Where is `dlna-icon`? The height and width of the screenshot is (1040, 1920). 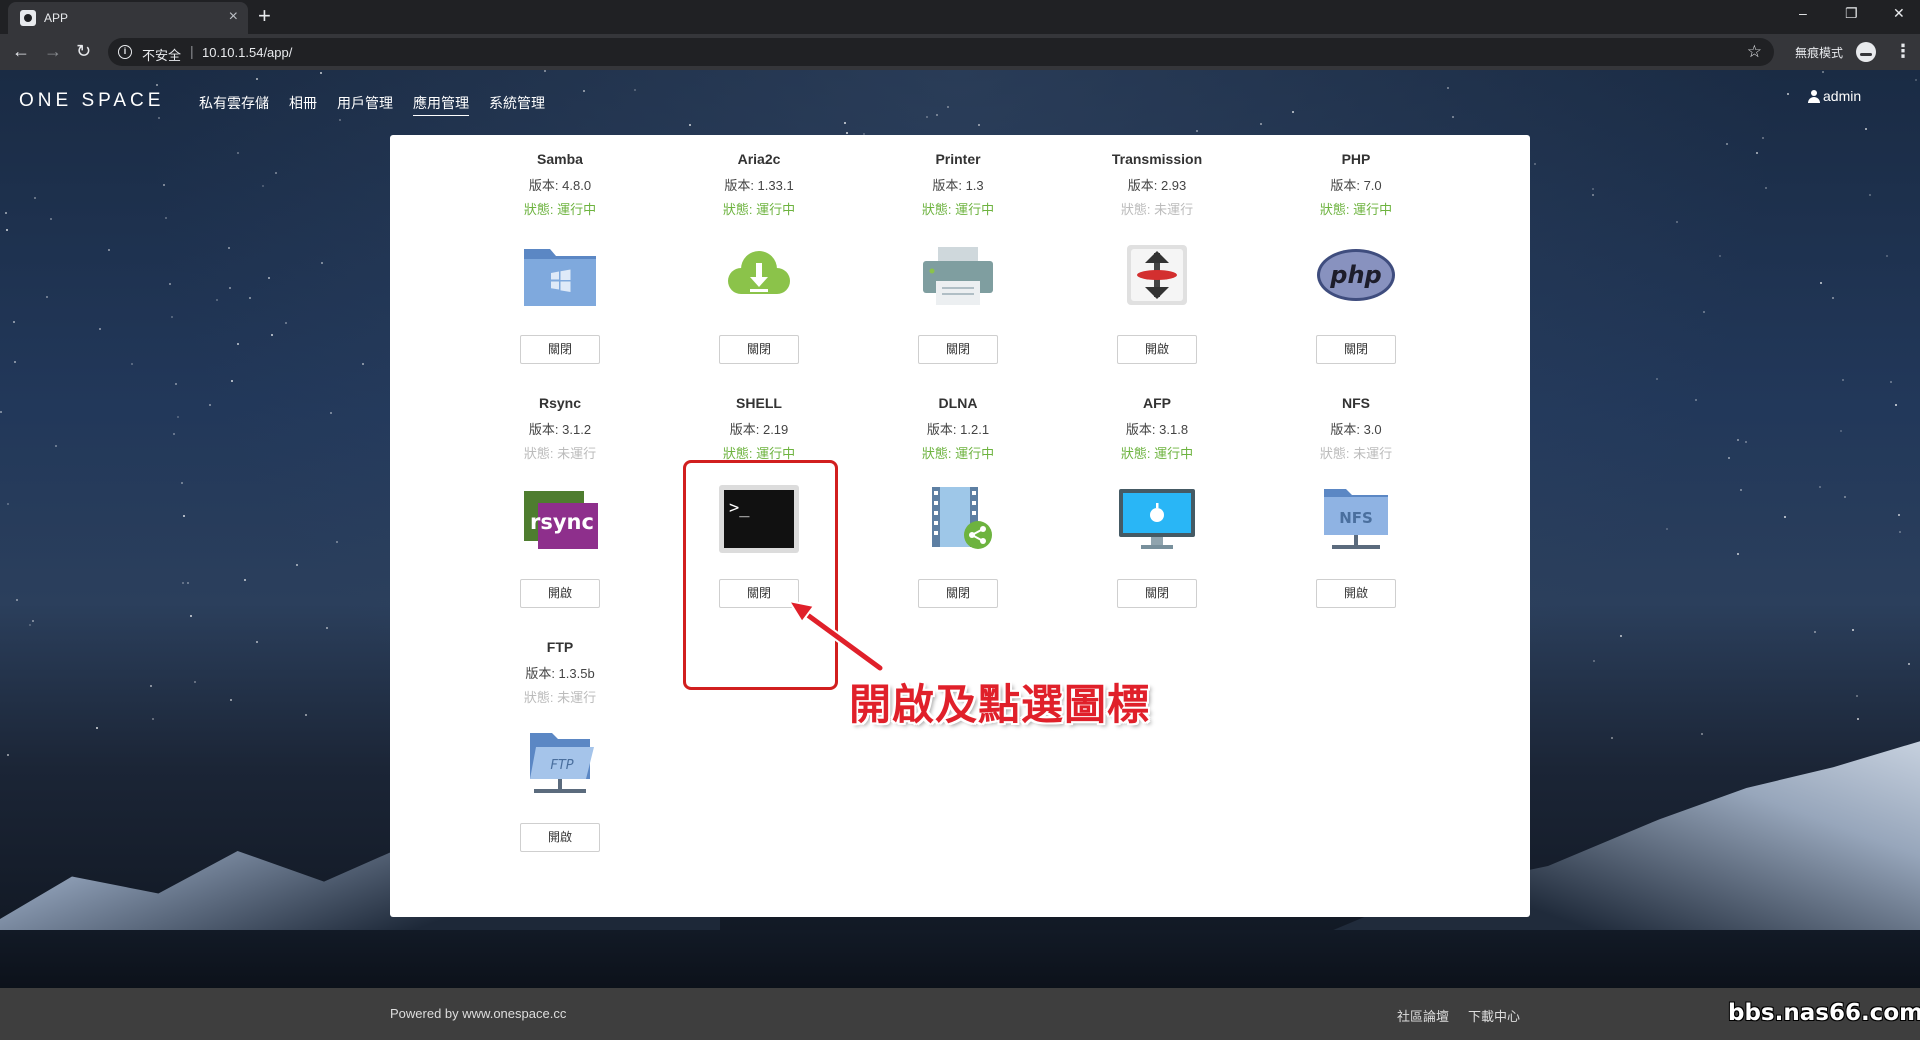
dlna-icon is located at coordinates (958, 519).